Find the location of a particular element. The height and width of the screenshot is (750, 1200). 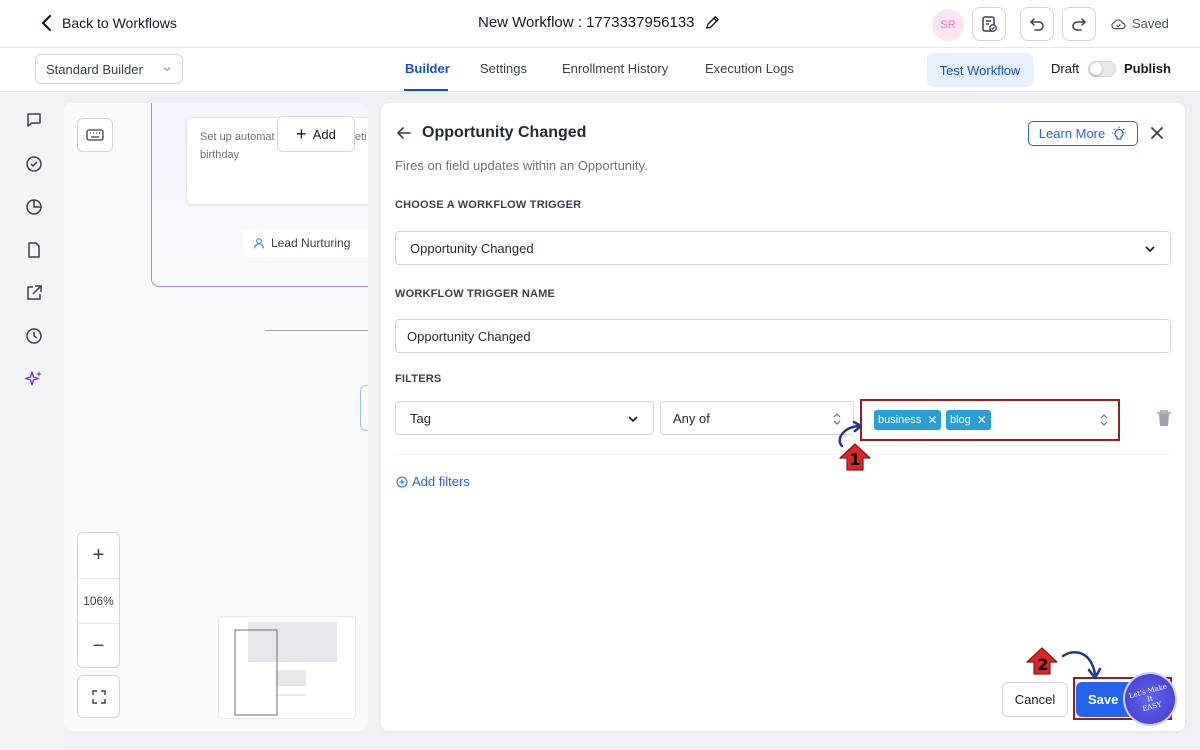

tag-chip-label: business is located at coordinates (900, 420).